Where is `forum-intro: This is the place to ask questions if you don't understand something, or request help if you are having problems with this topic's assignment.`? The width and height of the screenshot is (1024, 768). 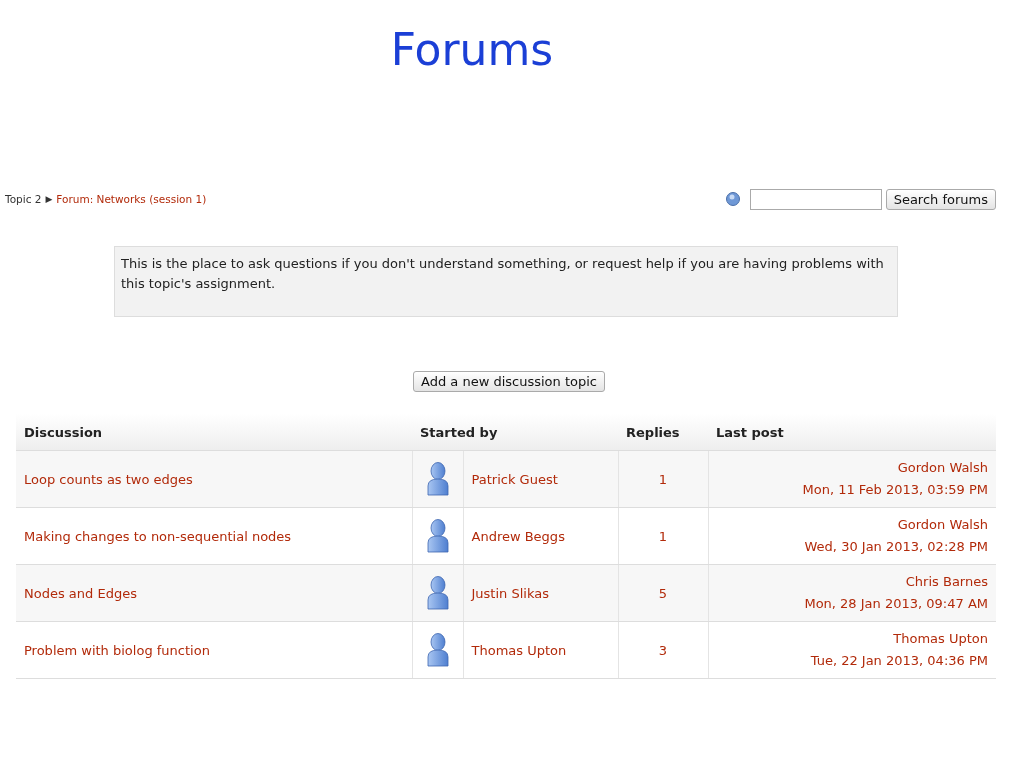
forum-intro: This is the place to ask questions if you don't understand something, or request help if you are having problems with this topic's assignment. is located at coordinates (506, 281).